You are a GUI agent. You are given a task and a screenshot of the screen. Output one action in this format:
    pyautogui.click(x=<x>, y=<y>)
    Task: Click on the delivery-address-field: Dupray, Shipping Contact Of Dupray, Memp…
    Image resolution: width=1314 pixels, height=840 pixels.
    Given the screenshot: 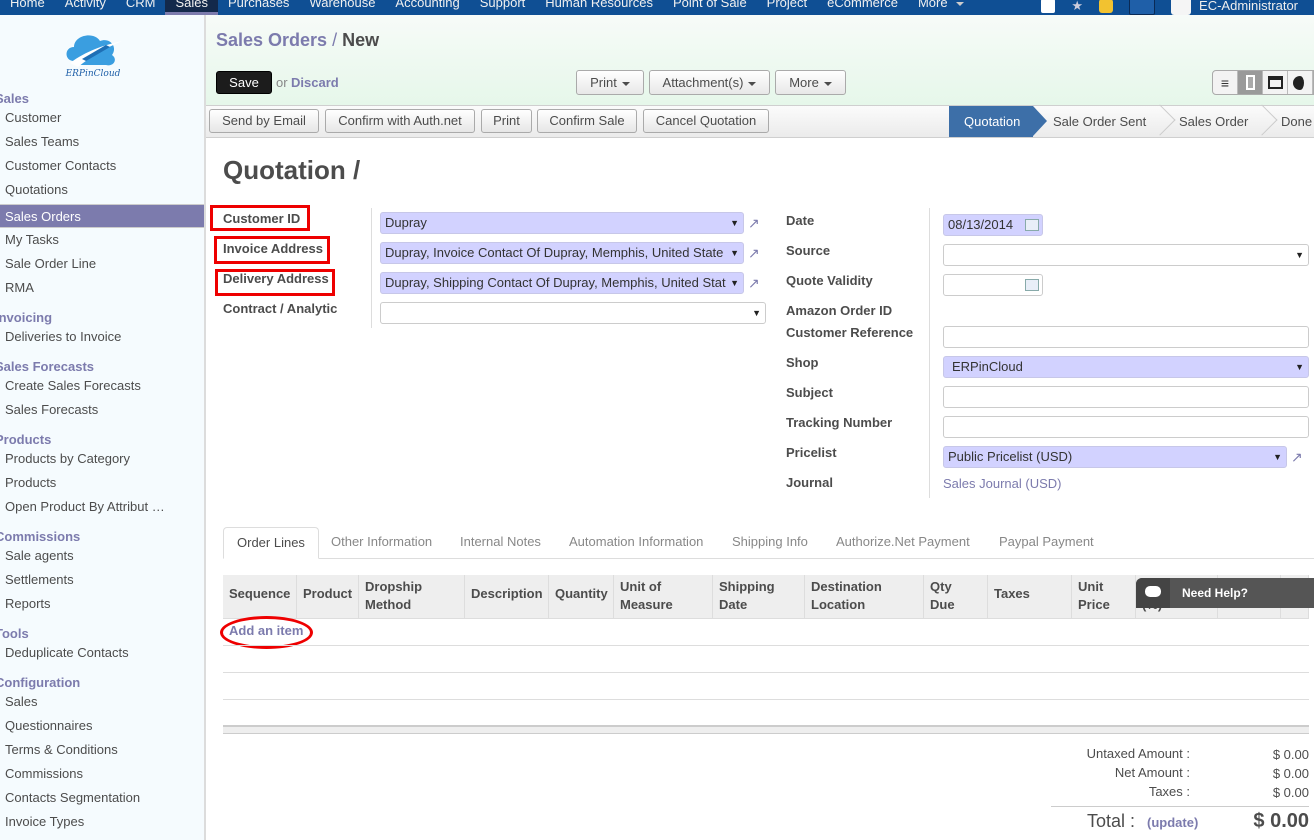 What is the action you would take?
    pyautogui.click(x=562, y=283)
    